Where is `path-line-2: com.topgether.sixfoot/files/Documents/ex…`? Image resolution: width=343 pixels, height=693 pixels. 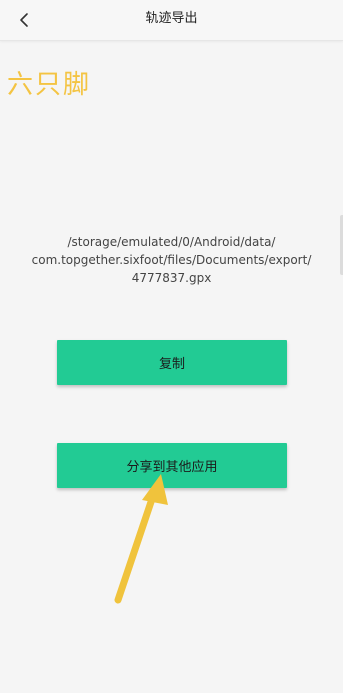
path-line-2: com.topgether.sixfoot/files/Documents/ex… is located at coordinates (171, 260).